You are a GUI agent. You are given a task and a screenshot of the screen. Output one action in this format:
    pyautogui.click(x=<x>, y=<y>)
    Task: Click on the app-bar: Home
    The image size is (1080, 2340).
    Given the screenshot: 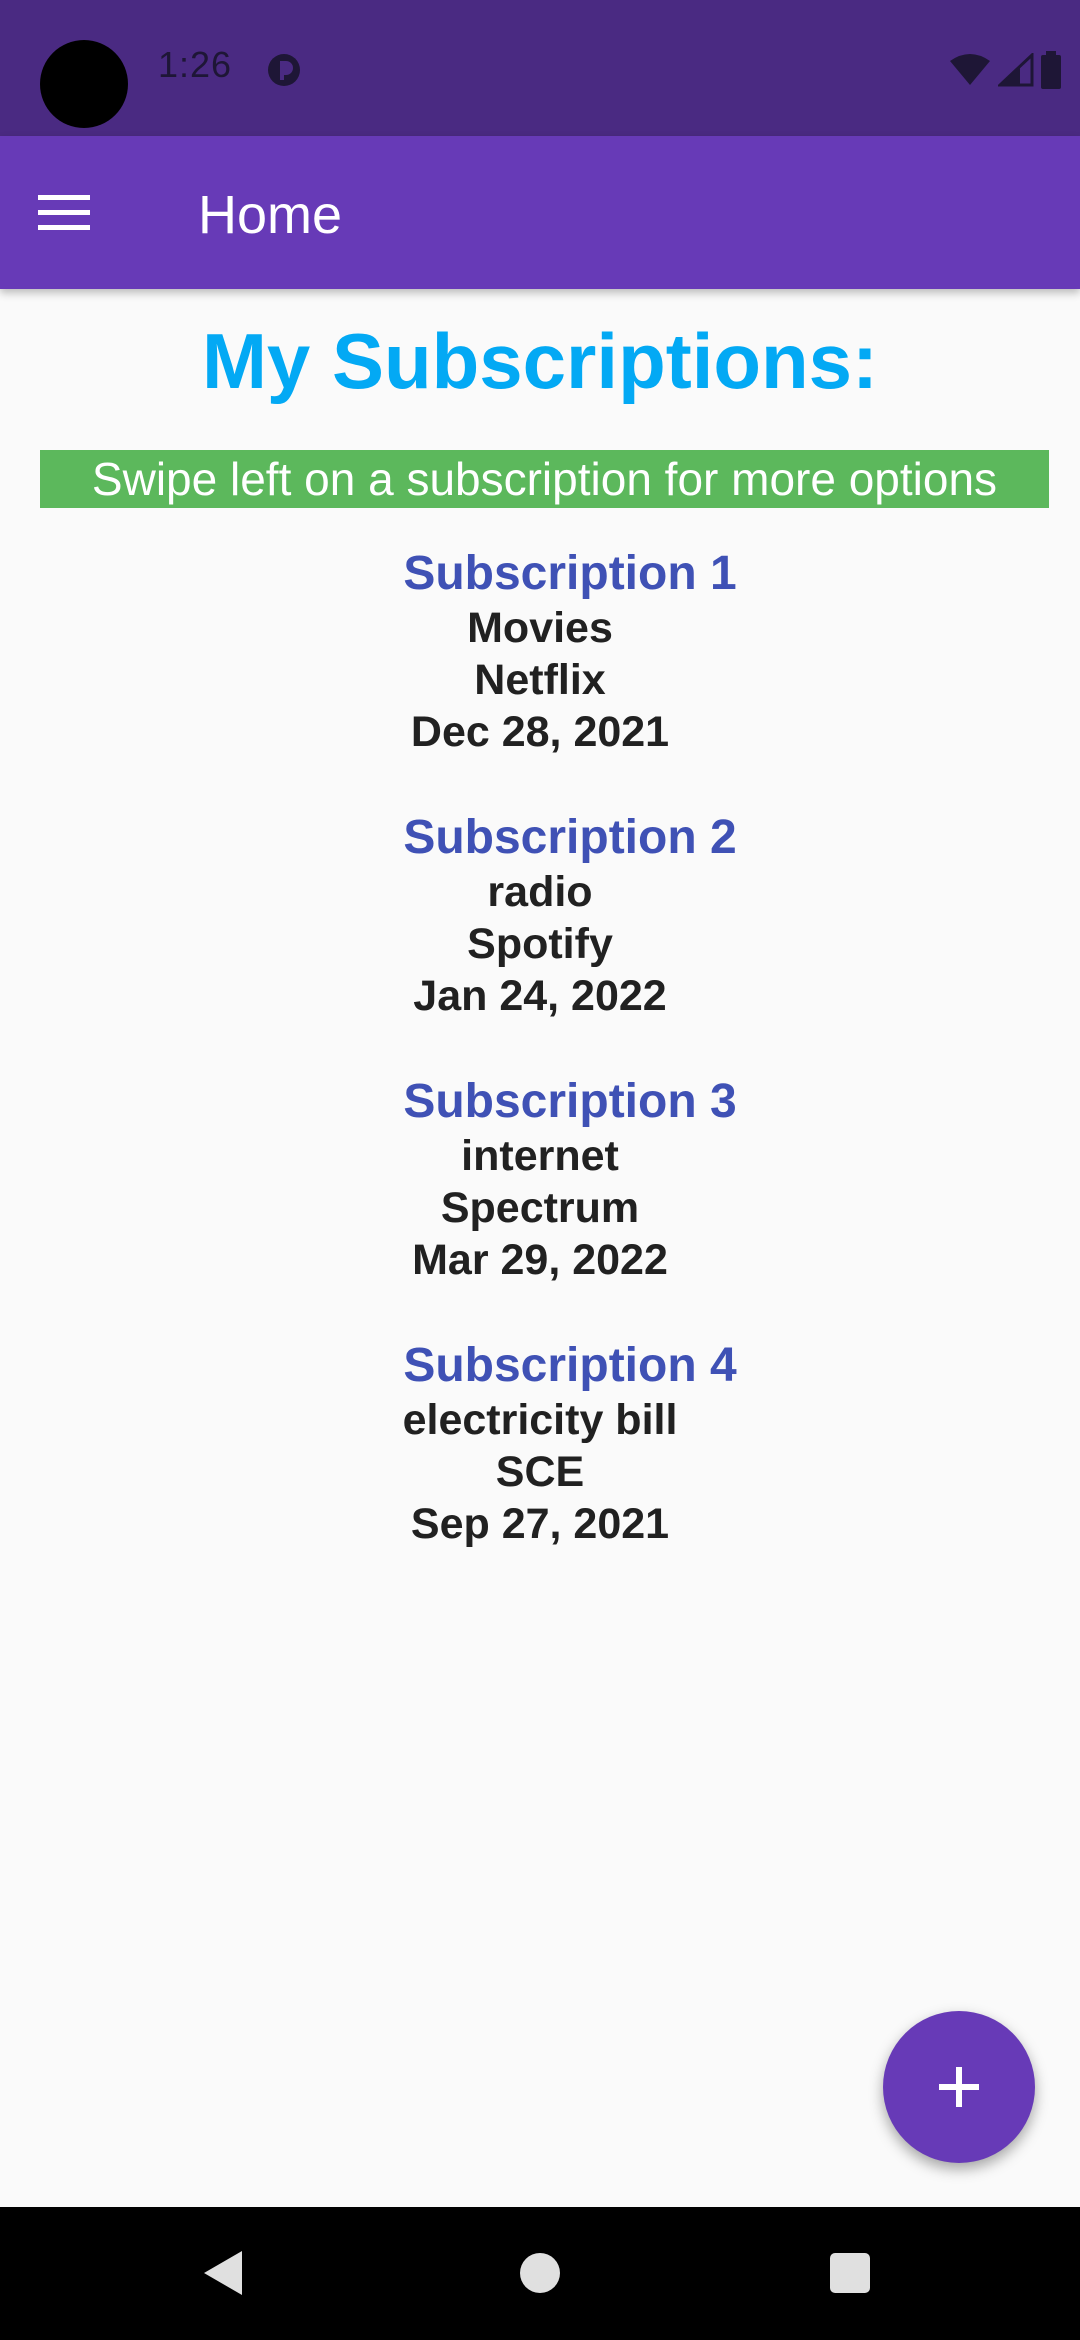 What is the action you would take?
    pyautogui.click(x=540, y=212)
    